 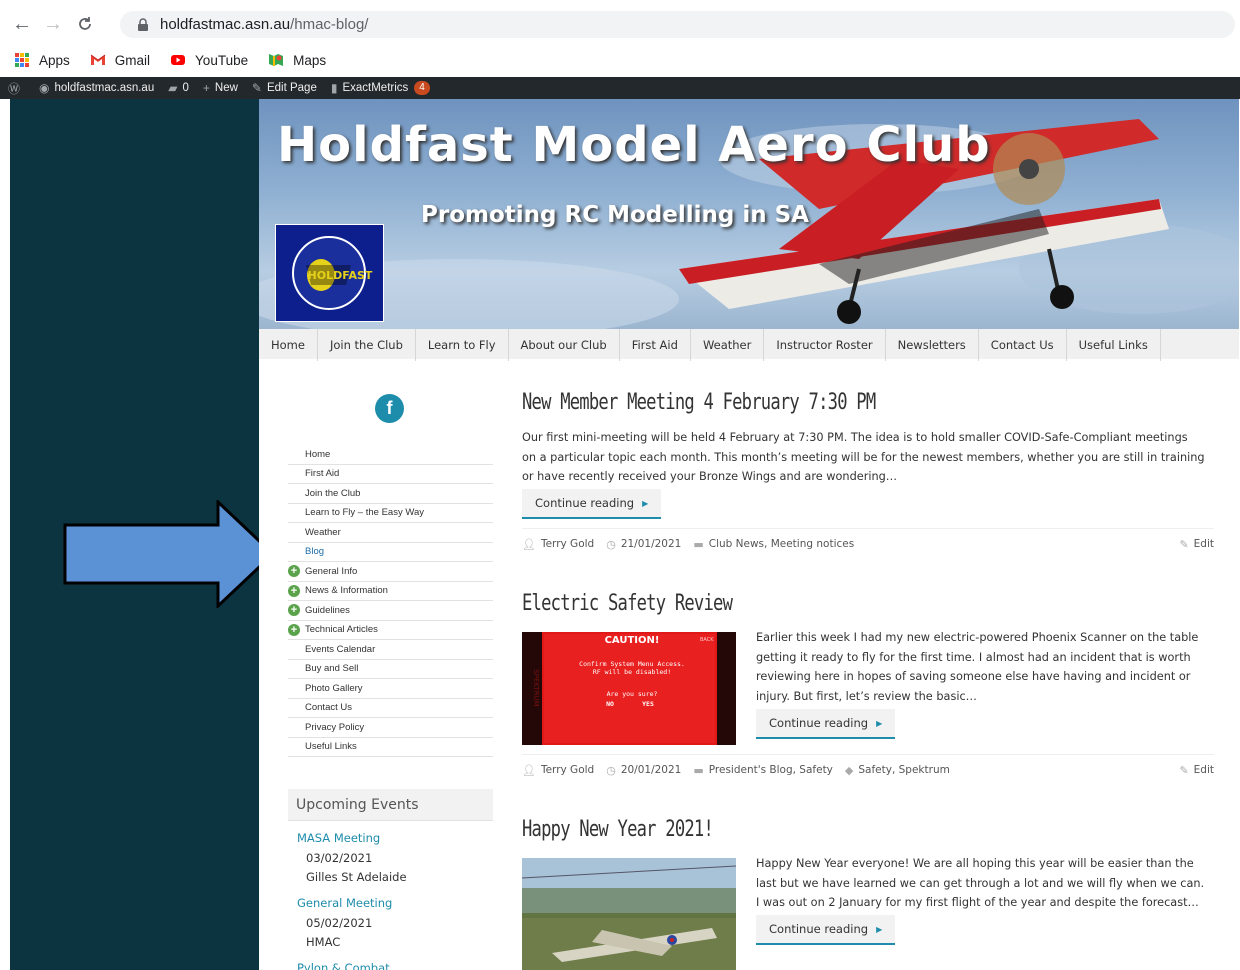 I want to click on sidebar-item-learn-to-fly-the-easy-way: Learn to Fly – the Easy Way, so click(x=390, y=513).